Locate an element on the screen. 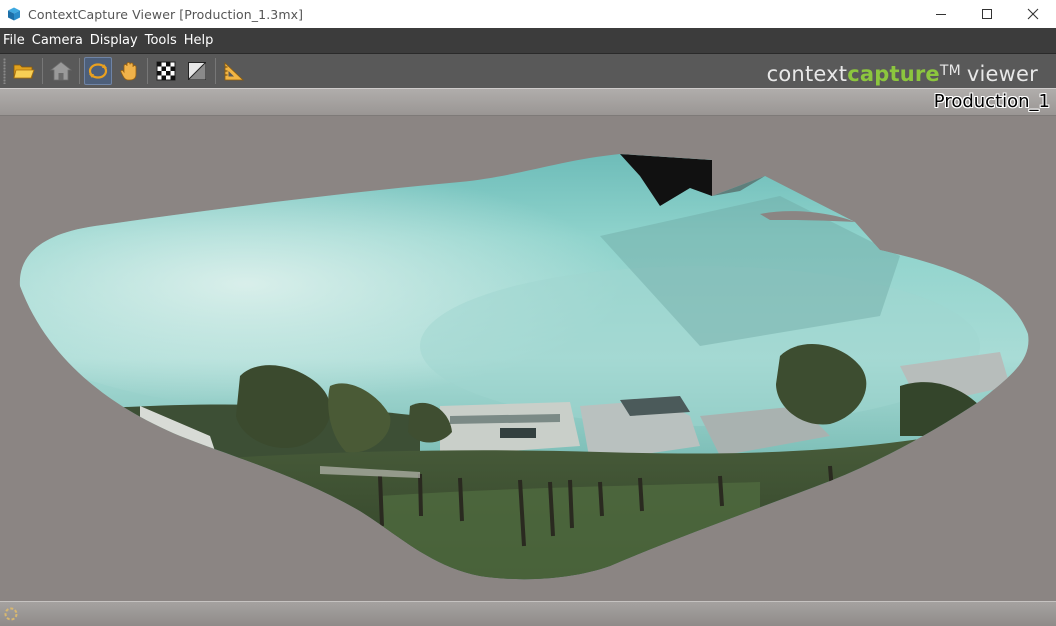 The width and height of the screenshot is (1056, 626). texture-toggle-button is located at coordinates (166, 71).